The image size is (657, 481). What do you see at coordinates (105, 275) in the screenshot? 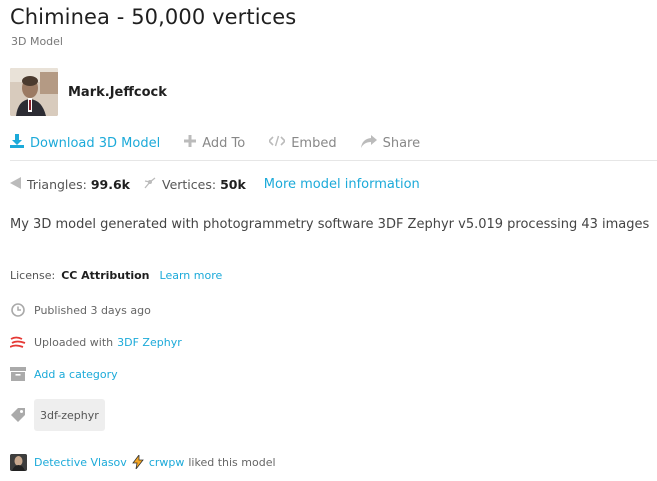
I see `license-name: CC Attribution` at bounding box center [105, 275].